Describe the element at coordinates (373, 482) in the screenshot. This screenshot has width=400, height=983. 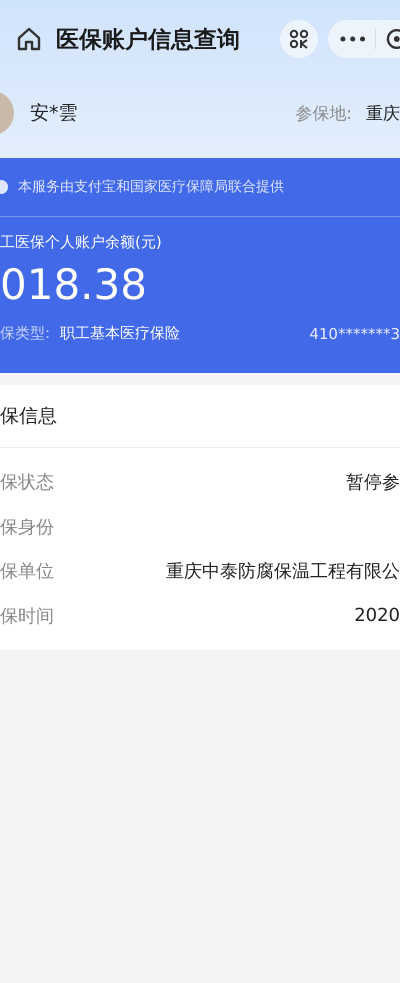
I see `info-value: 暂停参` at that location.